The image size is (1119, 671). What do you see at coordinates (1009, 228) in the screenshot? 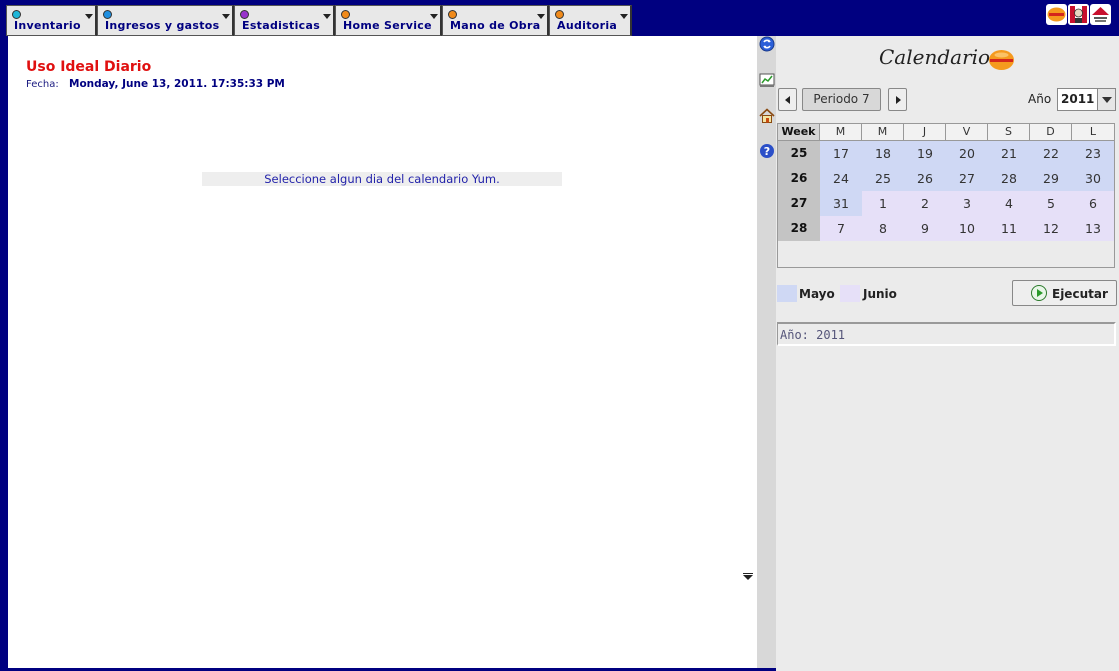
I see `calendar-day: 11` at bounding box center [1009, 228].